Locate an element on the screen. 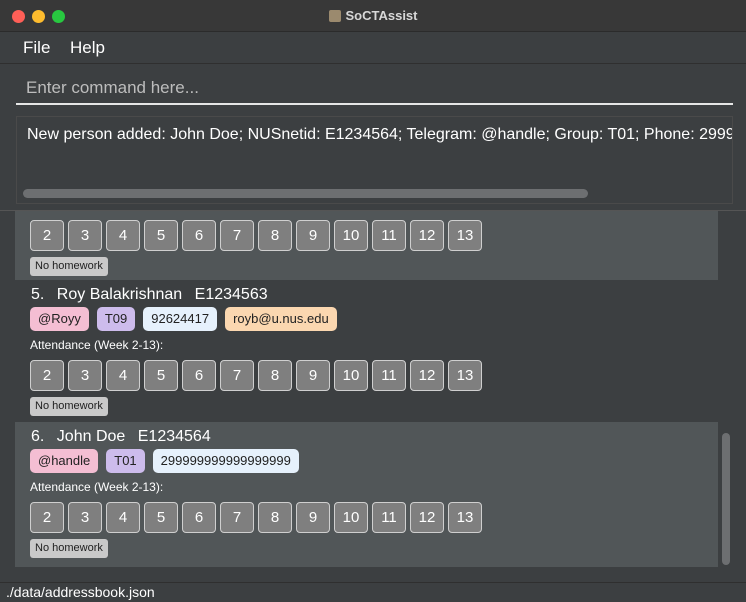 The width and height of the screenshot is (746, 602). command-input is located at coordinates (374, 88).